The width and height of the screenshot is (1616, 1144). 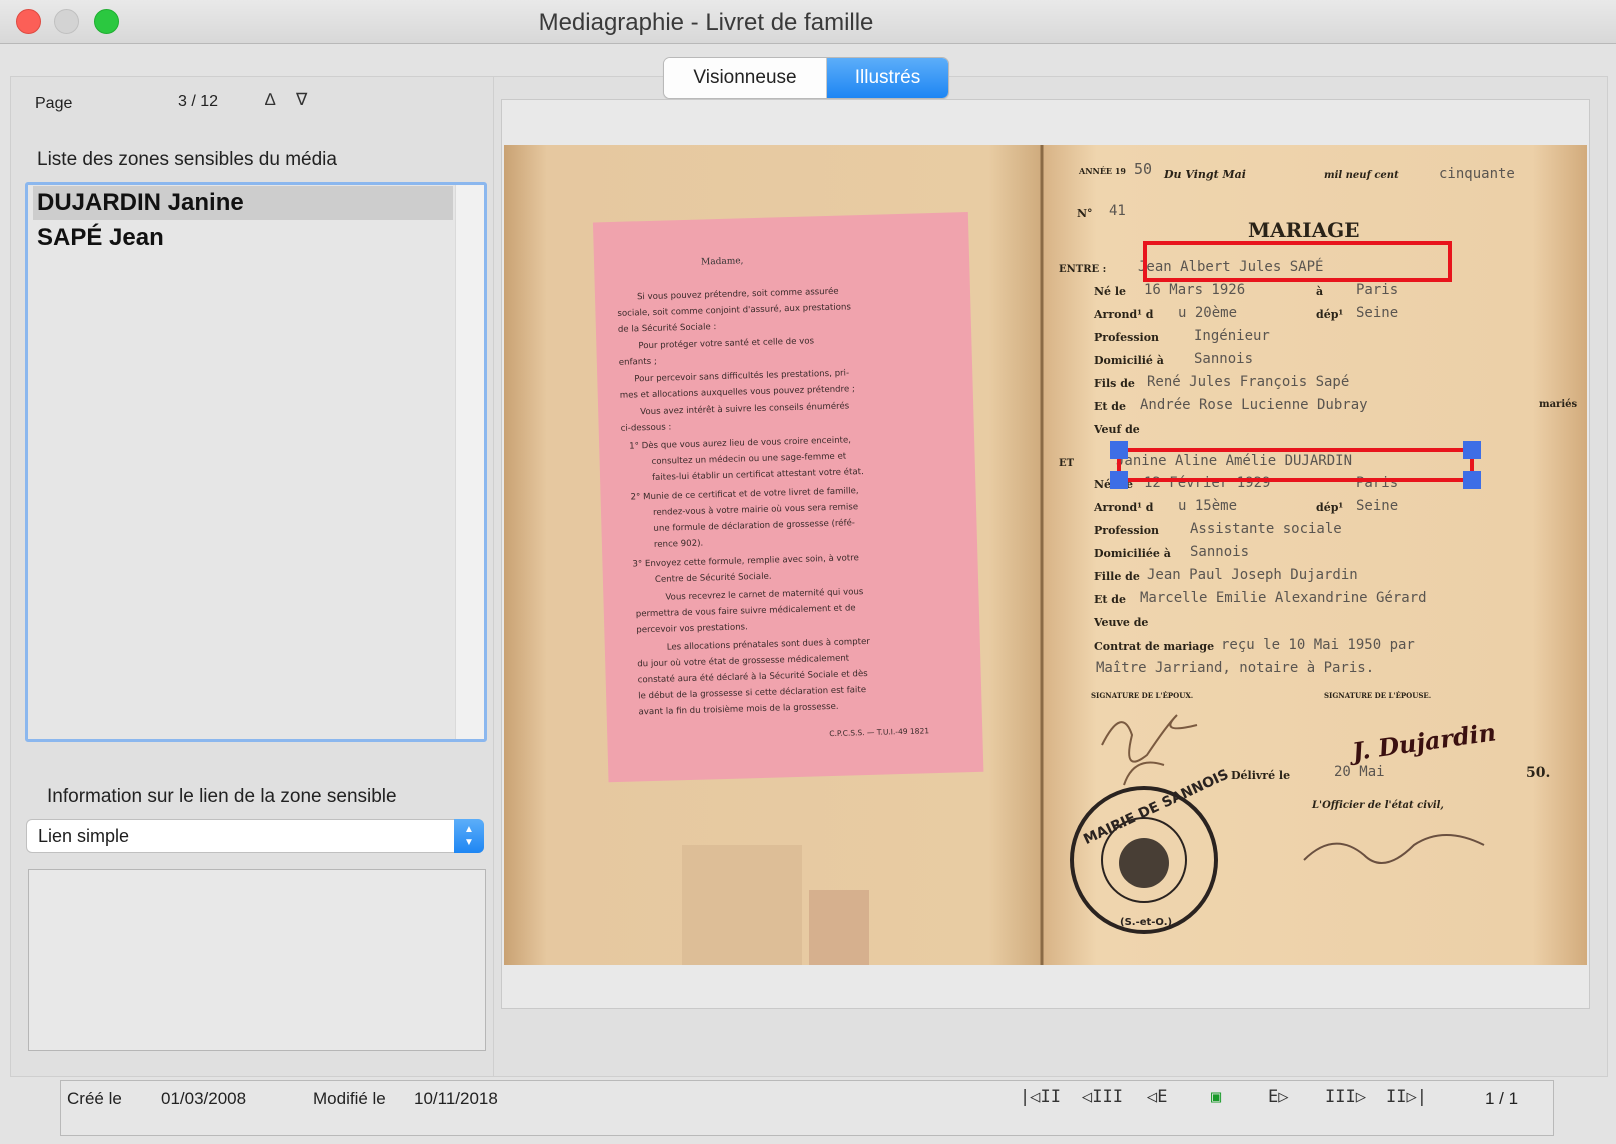 I want to click on label-etde-2: Et de, so click(x=1110, y=599).